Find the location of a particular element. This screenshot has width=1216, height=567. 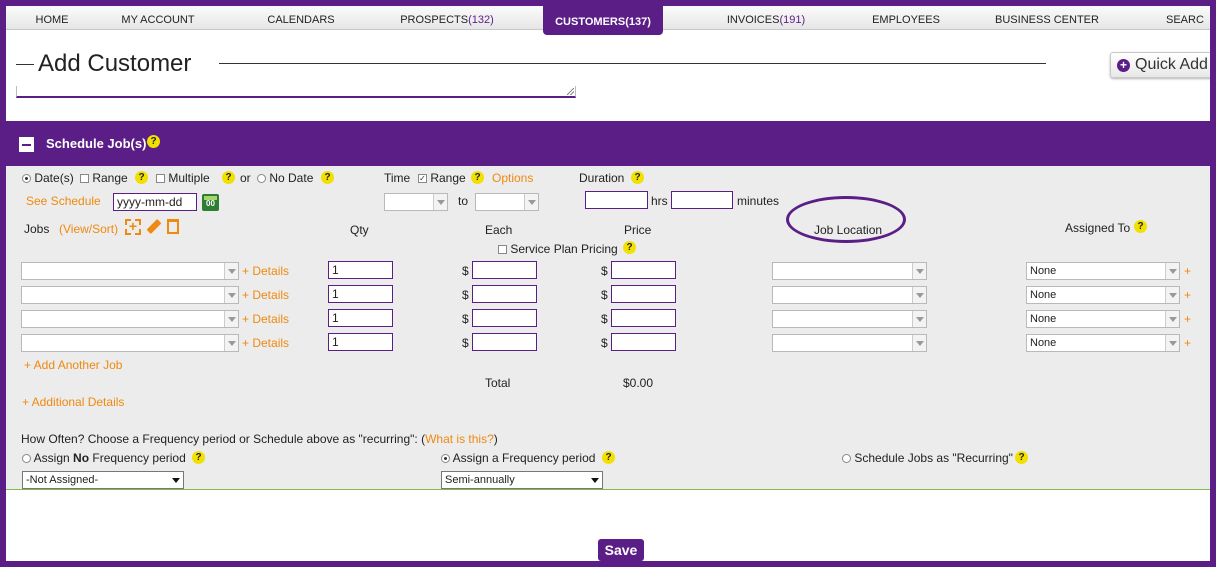

assign-frequency-radio: Assign a Frequency period is located at coordinates (518, 458).